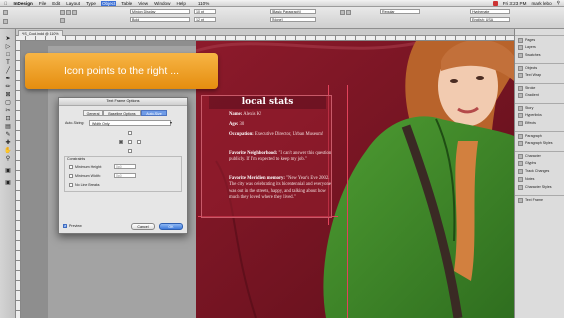  Describe the element at coordinates (162, 3) in the screenshot. I see `menu-window: Window` at that location.